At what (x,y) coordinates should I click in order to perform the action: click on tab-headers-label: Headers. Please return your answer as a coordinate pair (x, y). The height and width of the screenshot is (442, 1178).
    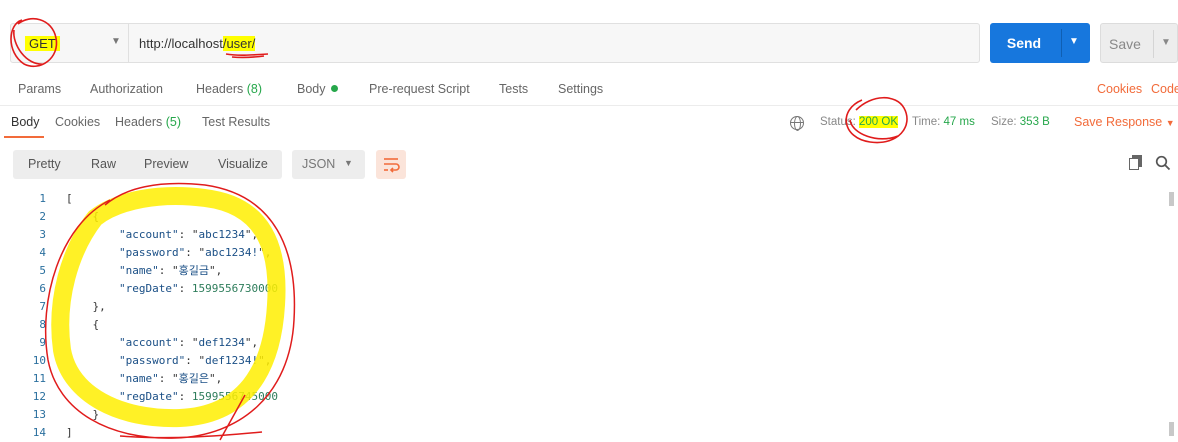
    Looking at the image, I should click on (220, 89).